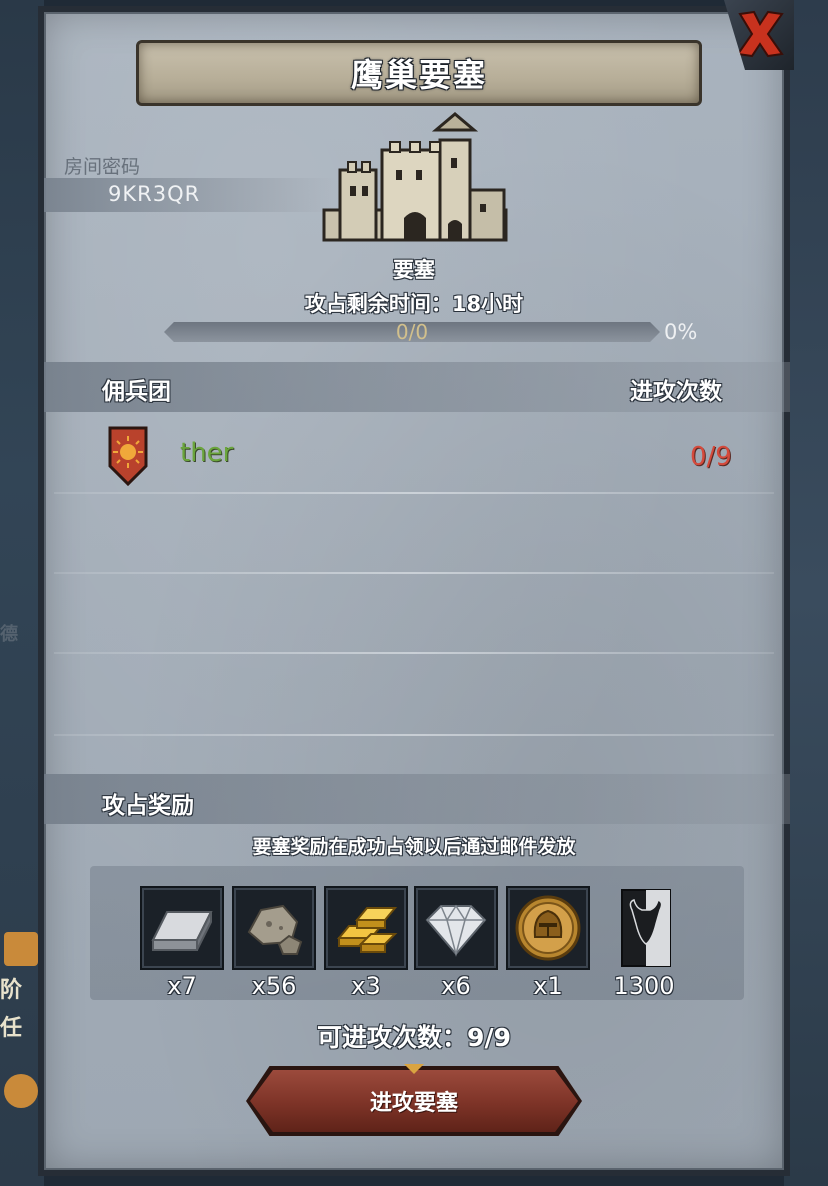 The width and height of the screenshot is (828, 1186). I want to click on attack-count-header: 进攻次数, so click(676, 392).